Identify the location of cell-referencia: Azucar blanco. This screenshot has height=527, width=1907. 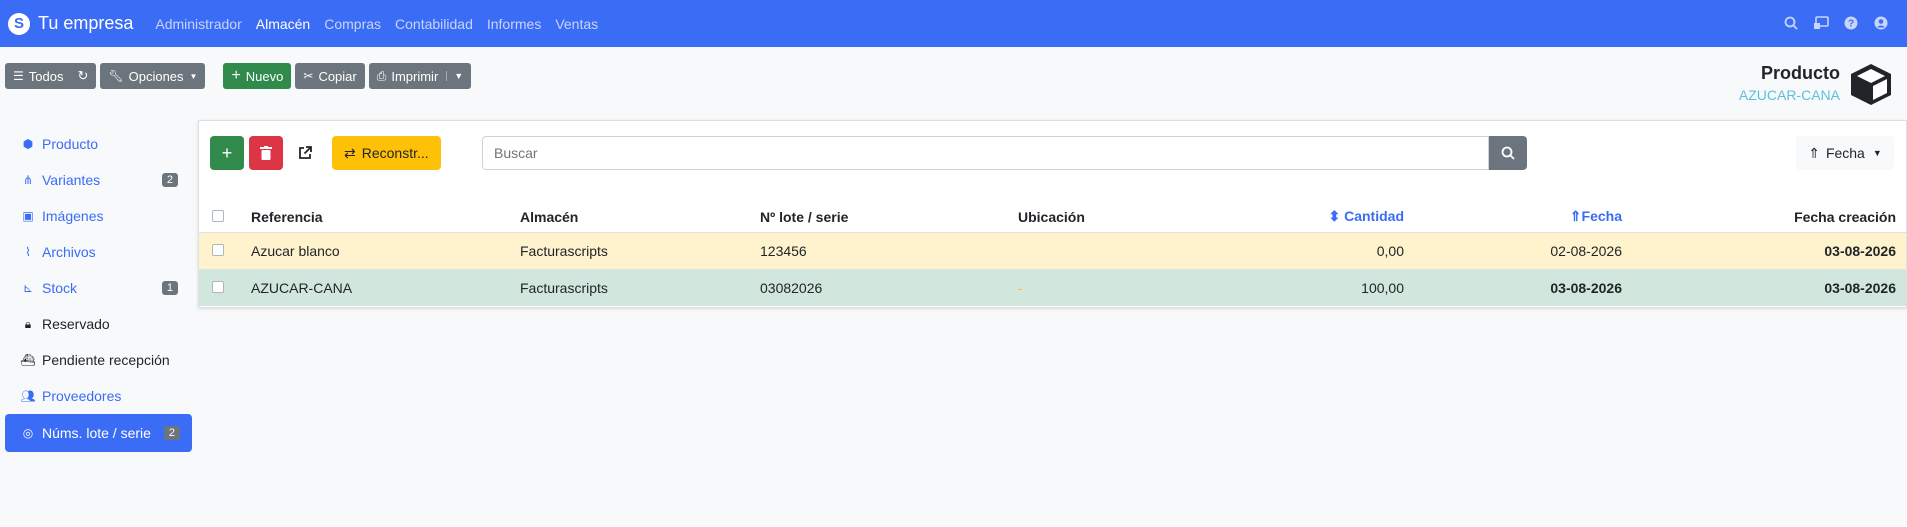
(385, 250).